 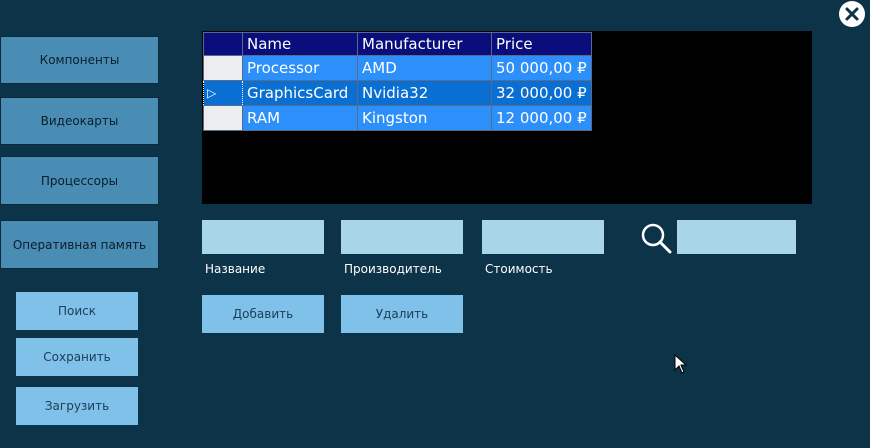 What do you see at coordinates (519, 269) in the screenshot?
I see `price-label: Стоимость` at bounding box center [519, 269].